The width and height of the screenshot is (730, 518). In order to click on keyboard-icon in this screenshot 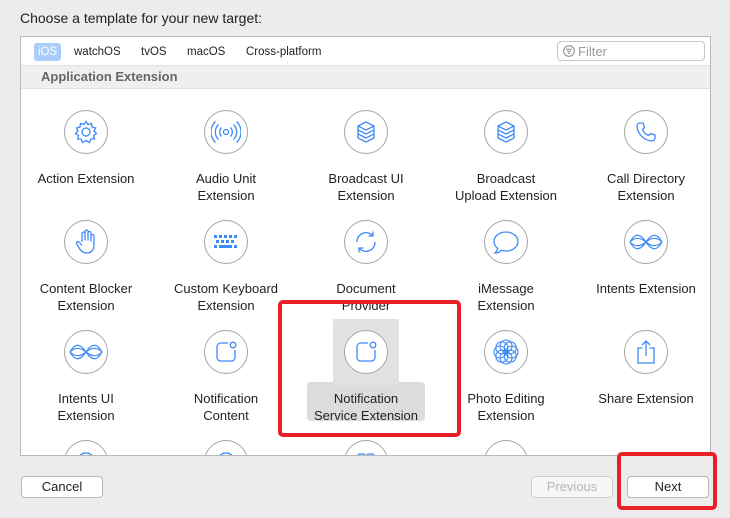, I will do `click(226, 242)`.